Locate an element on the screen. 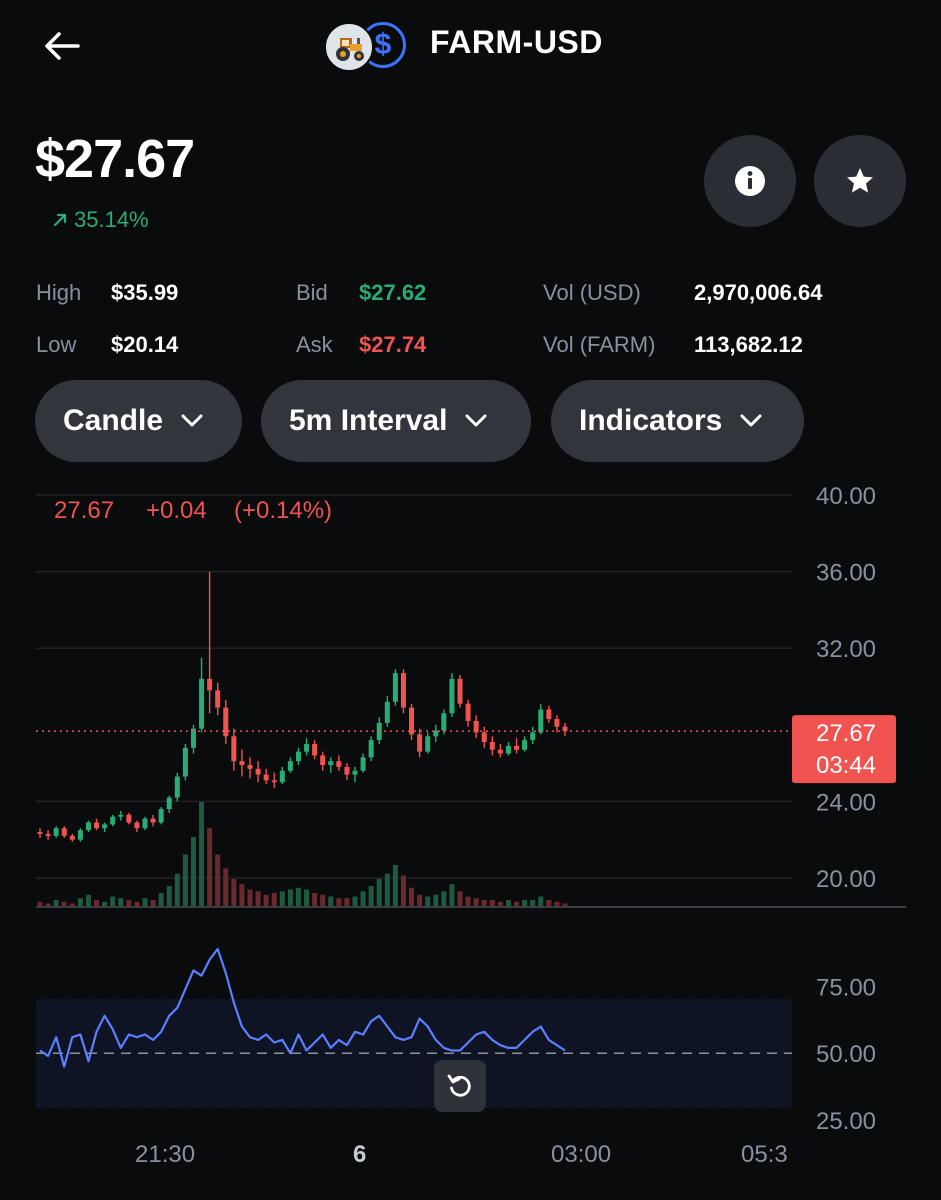  chart-type-dropdown: Candle is located at coordinates (138, 421).